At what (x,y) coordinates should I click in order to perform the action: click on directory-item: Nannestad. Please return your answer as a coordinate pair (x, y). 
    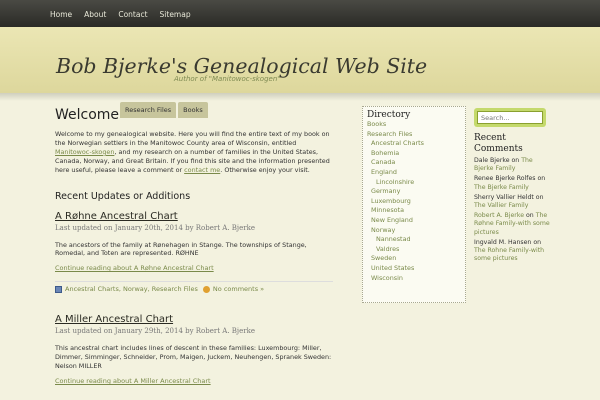
    Looking at the image, I should click on (414, 240).